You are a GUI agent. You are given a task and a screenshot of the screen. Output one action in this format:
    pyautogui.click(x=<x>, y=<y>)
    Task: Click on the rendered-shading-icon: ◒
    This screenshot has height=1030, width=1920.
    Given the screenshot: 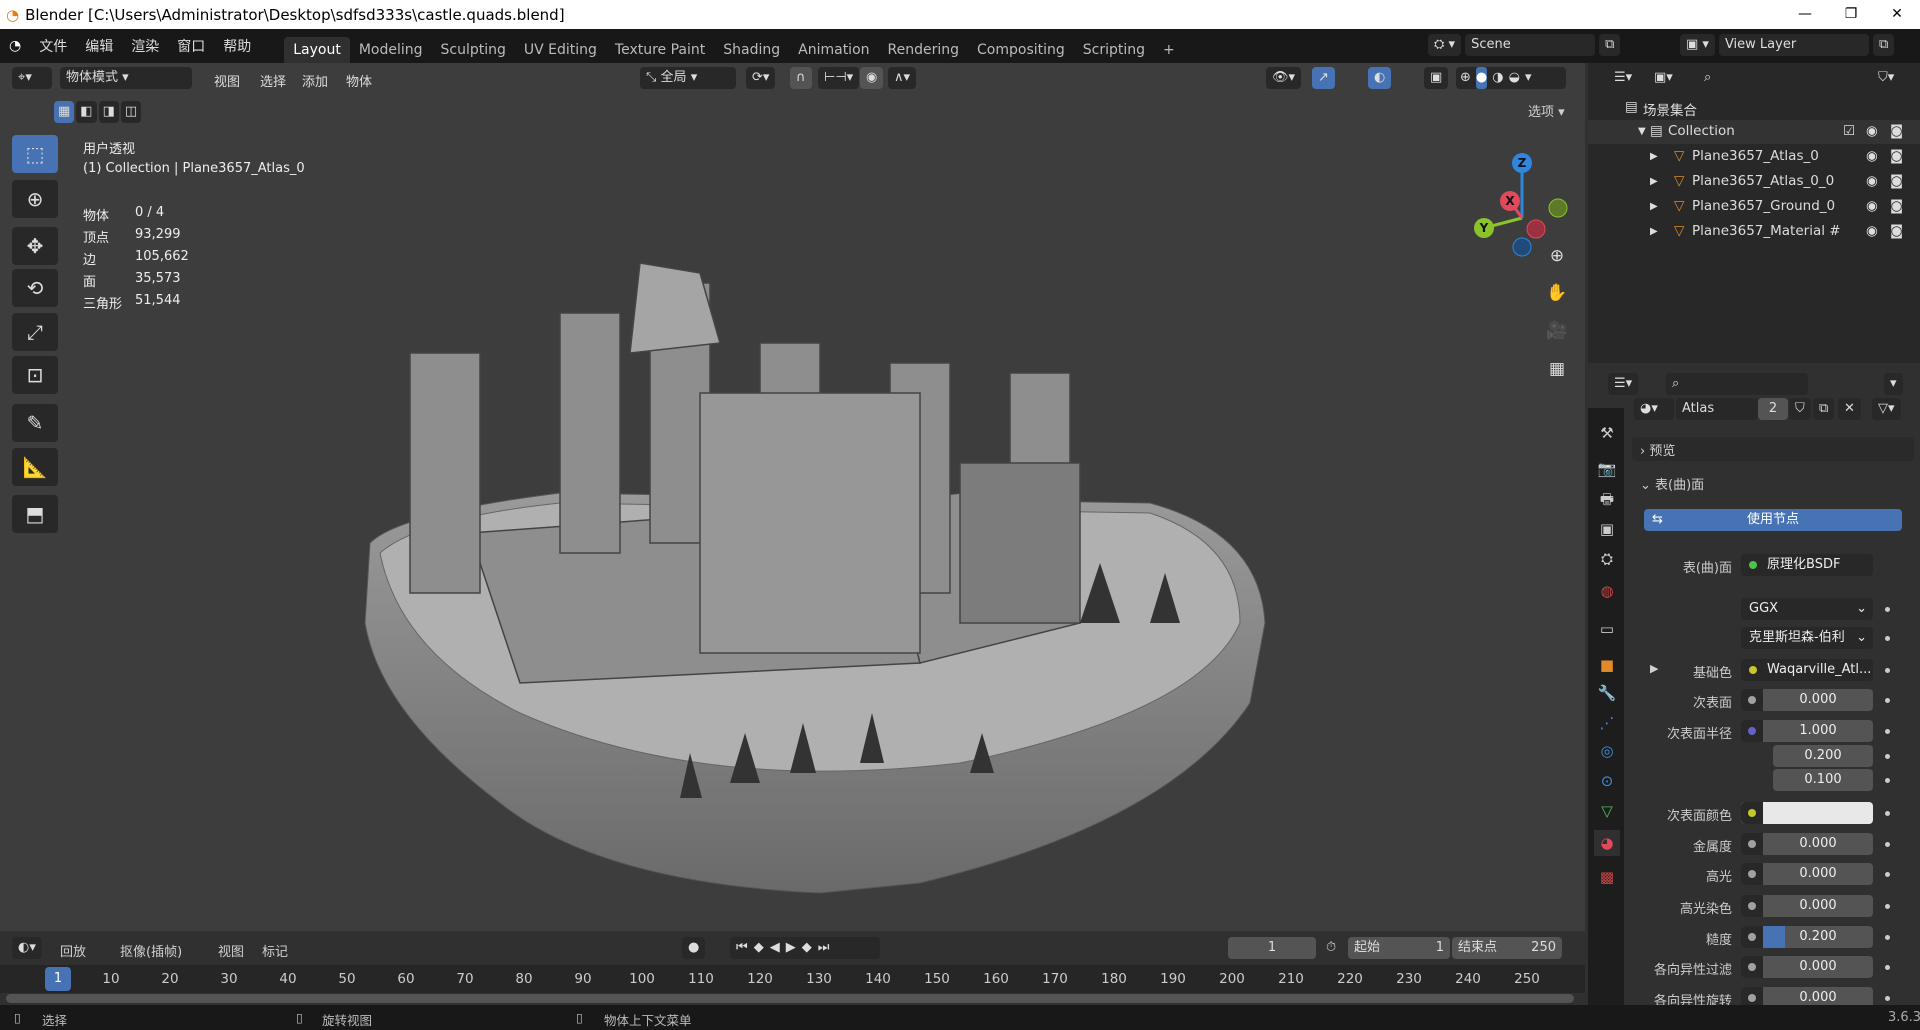 What is the action you would take?
    pyautogui.click(x=1514, y=78)
    